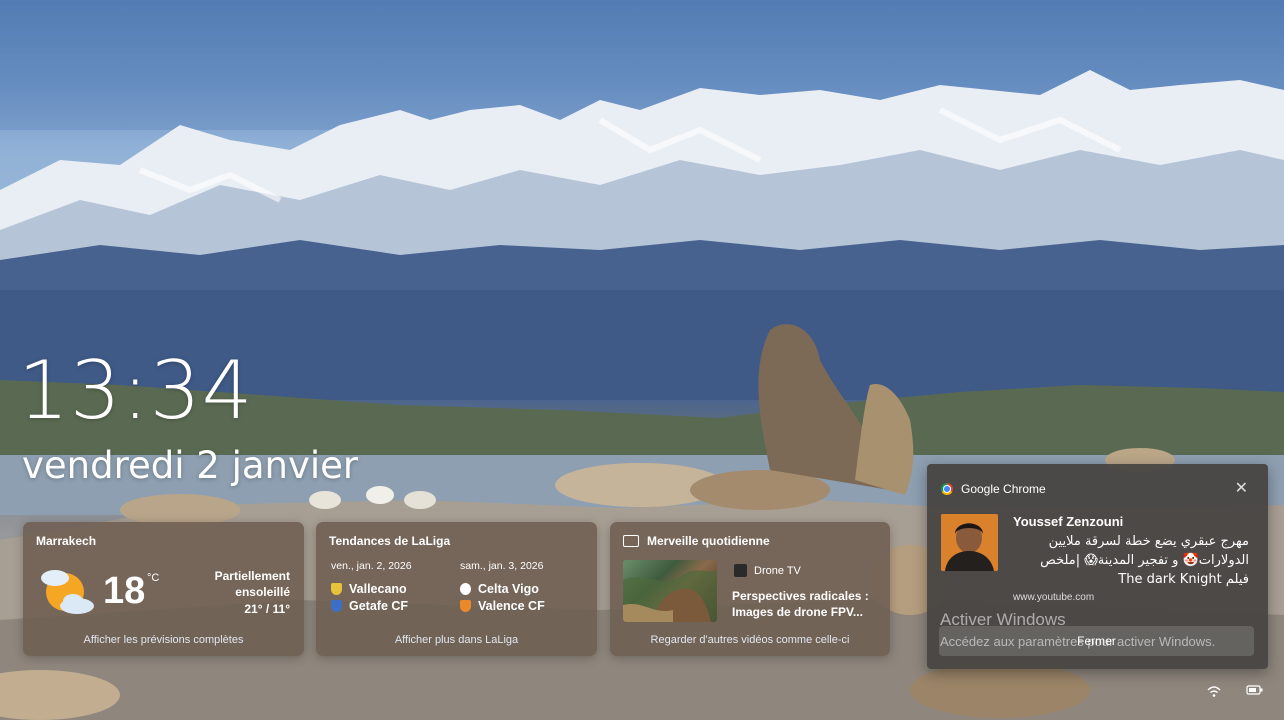 The image size is (1284, 720). What do you see at coordinates (465, 589) in the screenshot?
I see `celta-crest-icon` at bounding box center [465, 589].